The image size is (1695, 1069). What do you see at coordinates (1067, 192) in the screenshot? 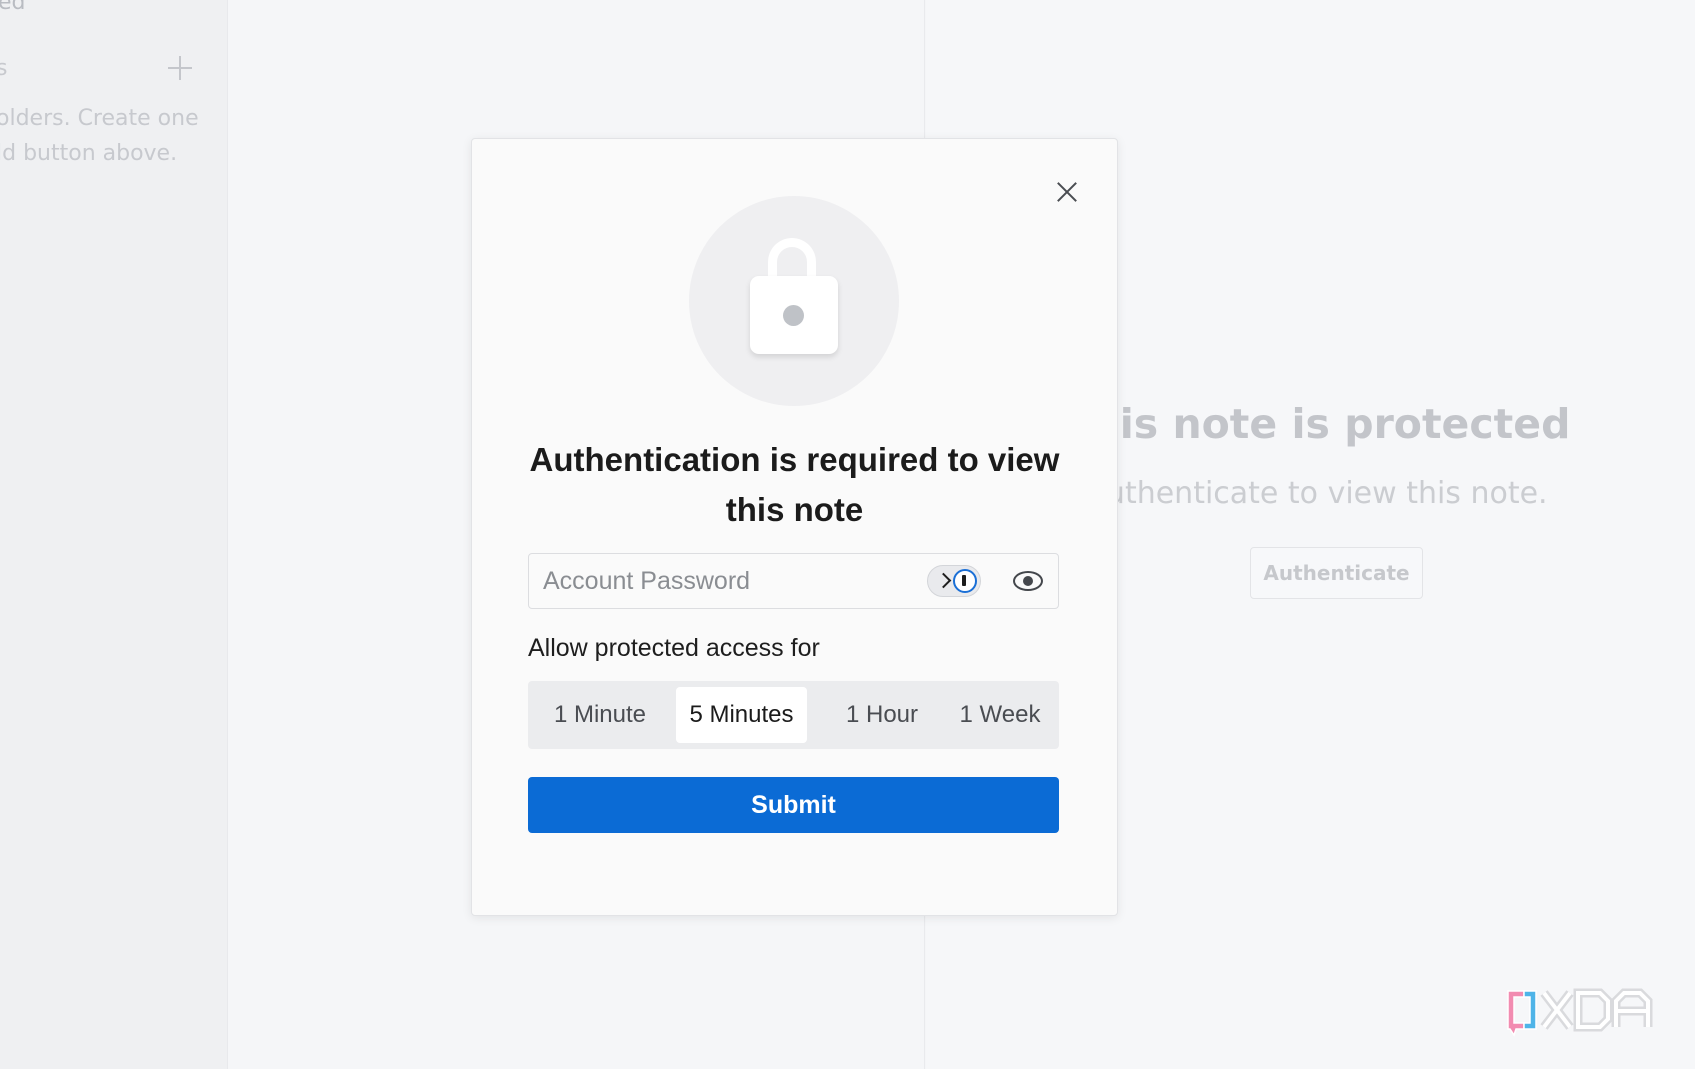
I see `close-icon` at bounding box center [1067, 192].